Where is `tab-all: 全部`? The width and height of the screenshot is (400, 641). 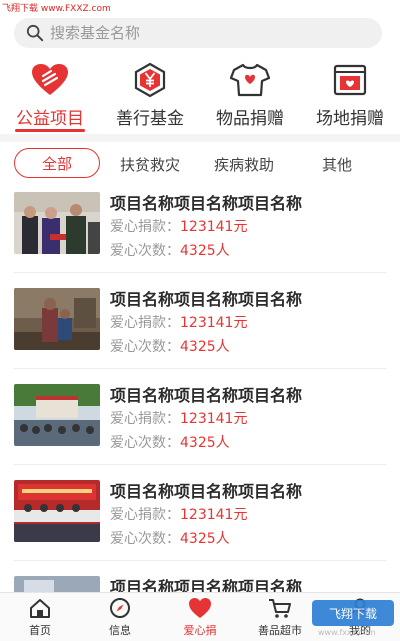 tab-all: 全部 is located at coordinates (57, 163).